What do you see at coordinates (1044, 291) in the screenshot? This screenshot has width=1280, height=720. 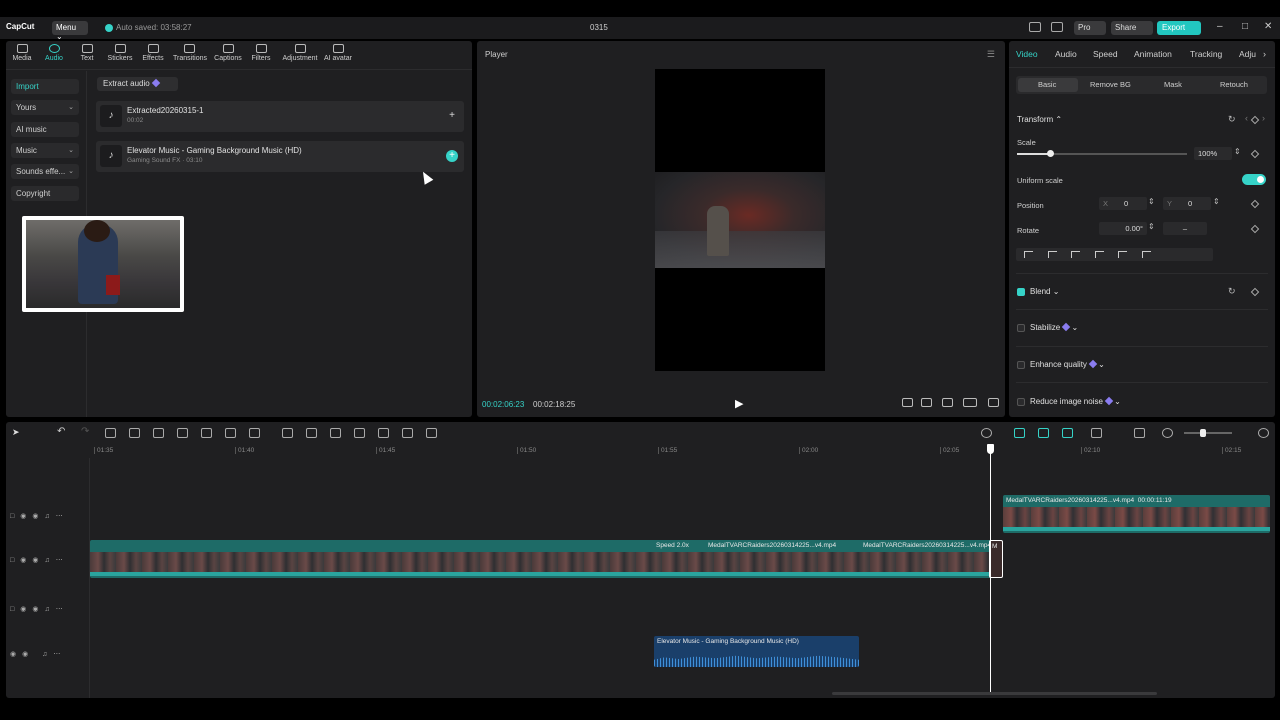 I see `blend-heading: Blend ⌄` at bounding box center [1044, 291].